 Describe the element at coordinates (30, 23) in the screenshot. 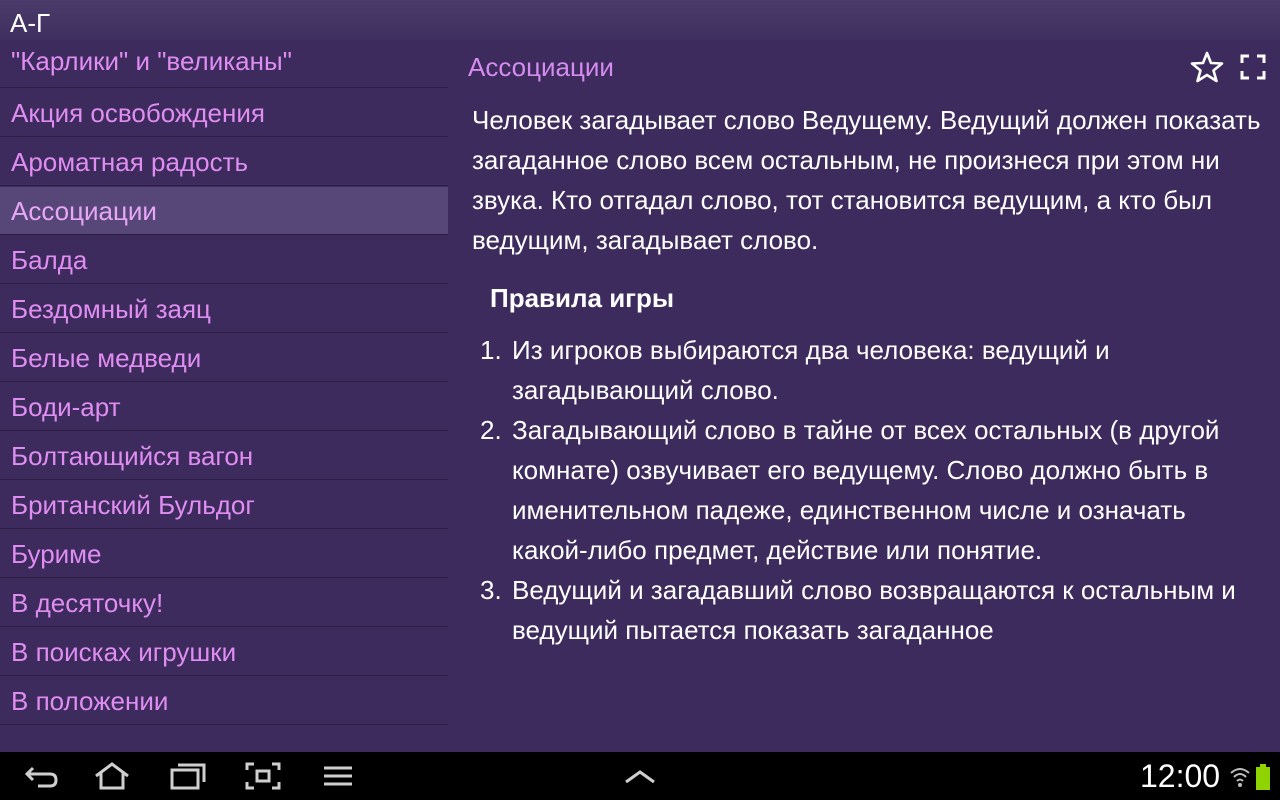

I see `header-title: А-Г` at that location.